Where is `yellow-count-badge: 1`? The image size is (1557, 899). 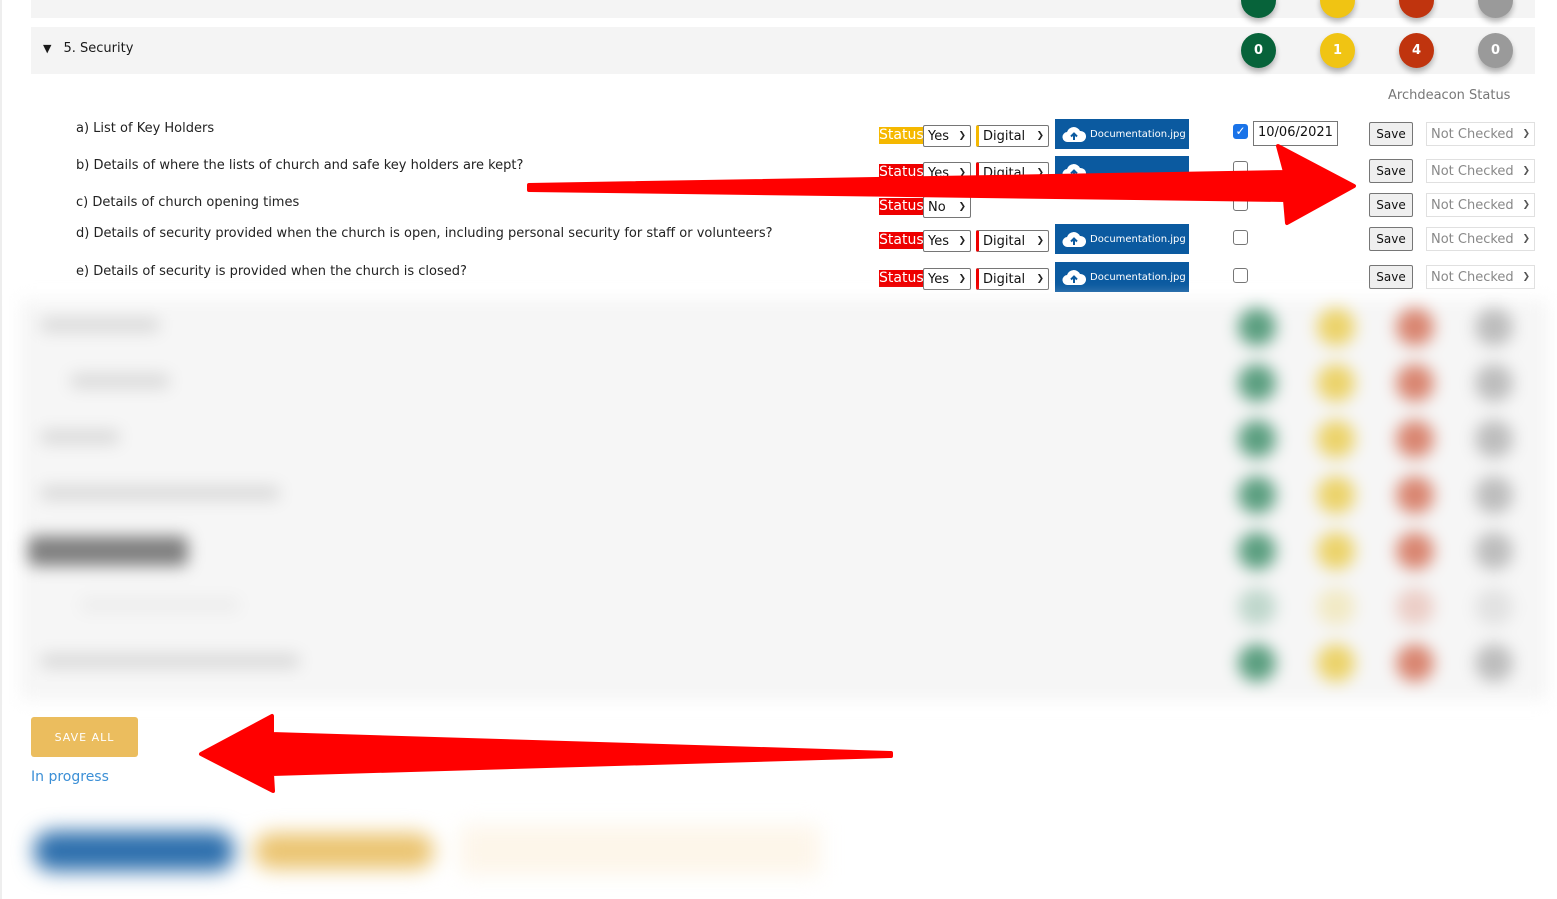
yellow-count-badge: 1 is located at coordinates (1337, 50).